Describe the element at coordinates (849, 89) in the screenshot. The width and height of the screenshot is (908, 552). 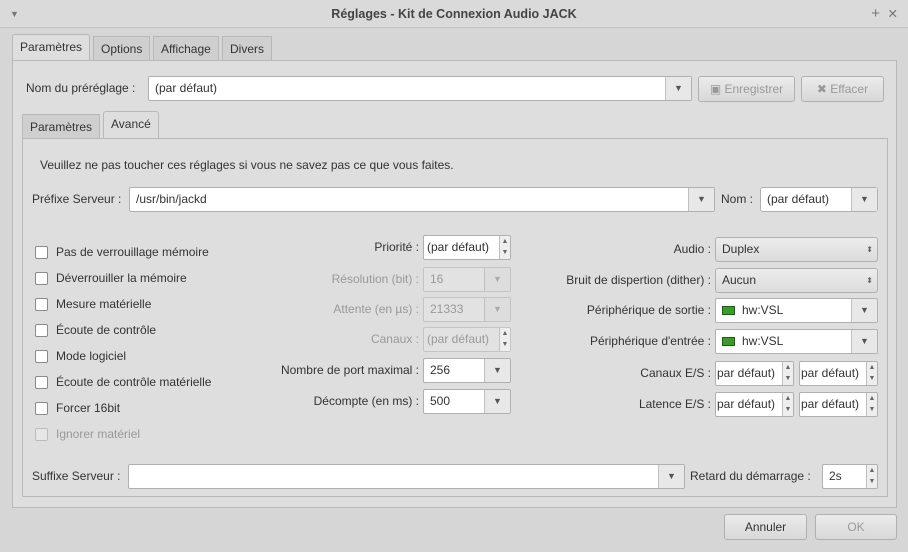
I see `delete-label: Effacer` at that location.